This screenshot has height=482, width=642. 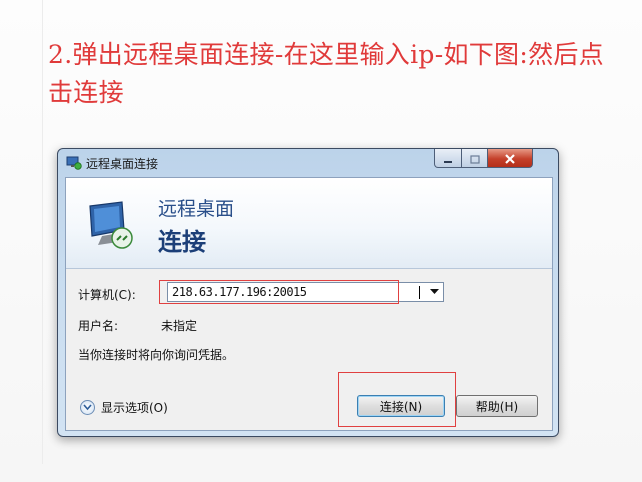 What do you see at coordinates (419, 292) in the screenshot?
I see `text-caret` at bounding box center [419, 292].